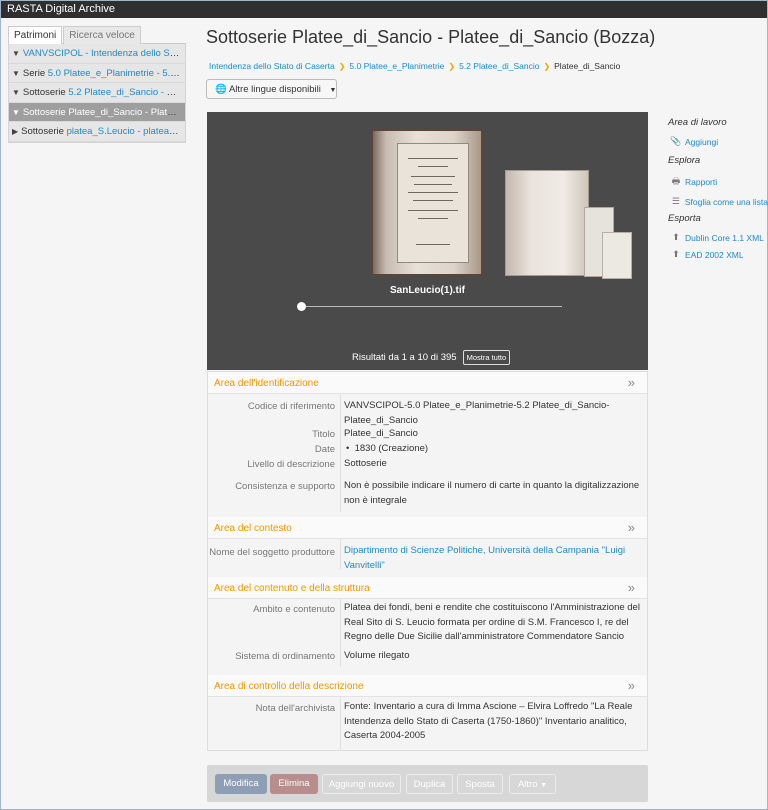 The height and width of the screenshot is (810, 768). What do you see at coordinates (323, 434) in the screenshot?
I see `field-label-title: Titolo` at bounding box center [323, 434].